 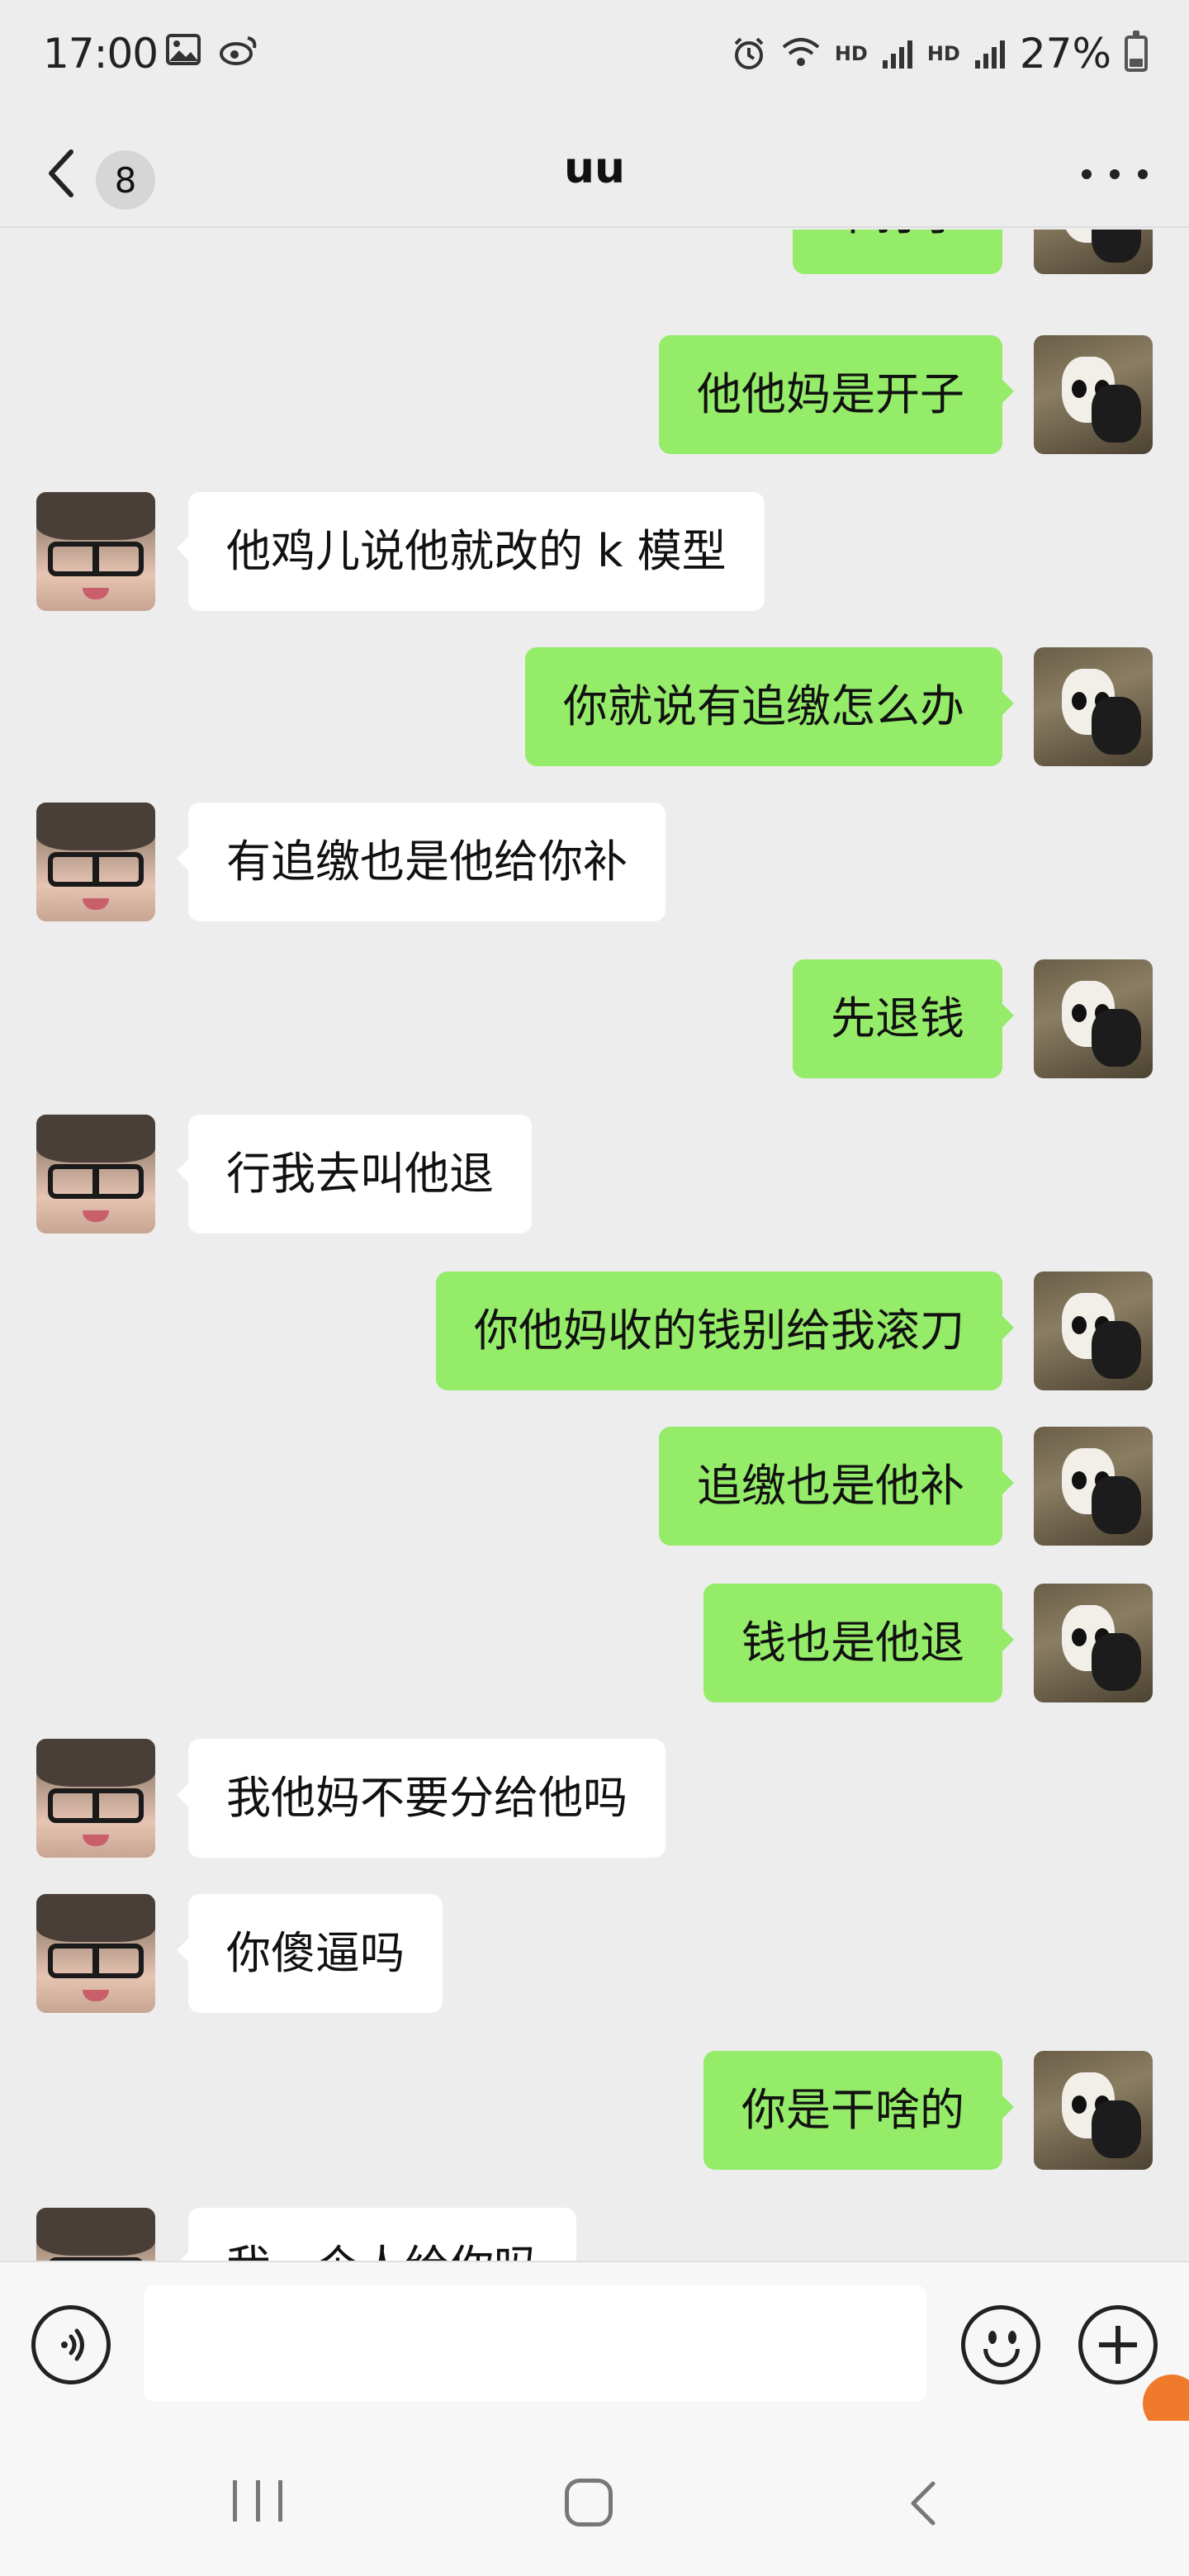 I want to click on message-bubble: 先退钱, so click(x=903, y=1018).